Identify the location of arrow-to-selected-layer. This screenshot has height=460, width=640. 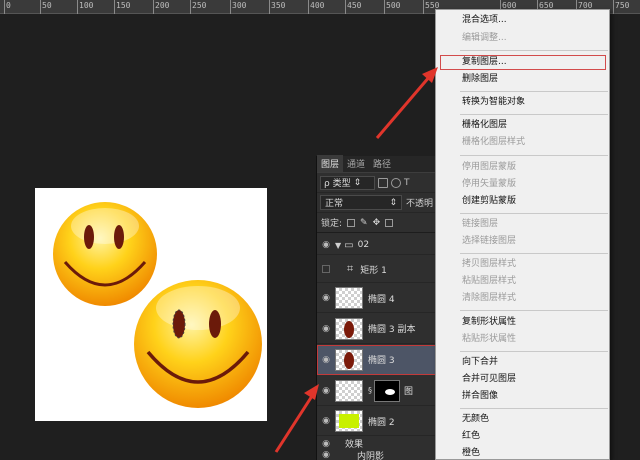
(296, 418).